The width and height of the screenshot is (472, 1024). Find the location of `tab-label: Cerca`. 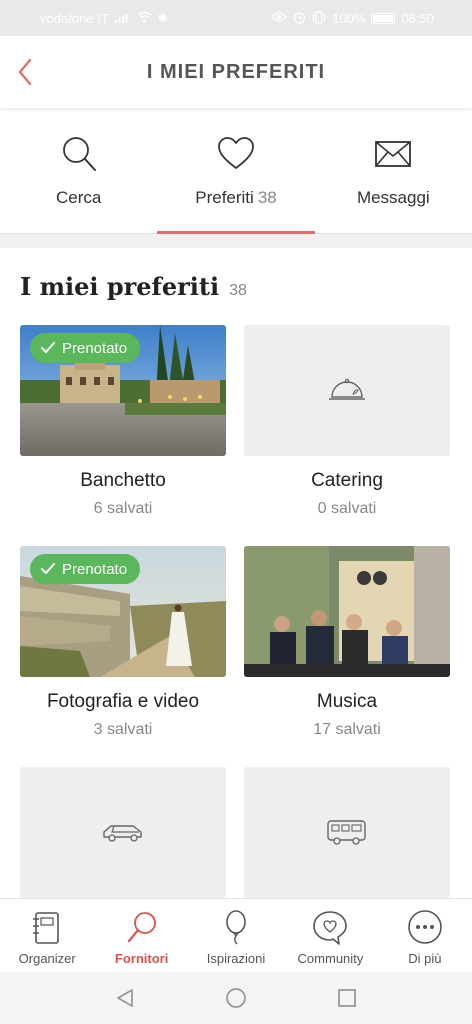

tab-label: Cerca is located at coordinates (78, 197).